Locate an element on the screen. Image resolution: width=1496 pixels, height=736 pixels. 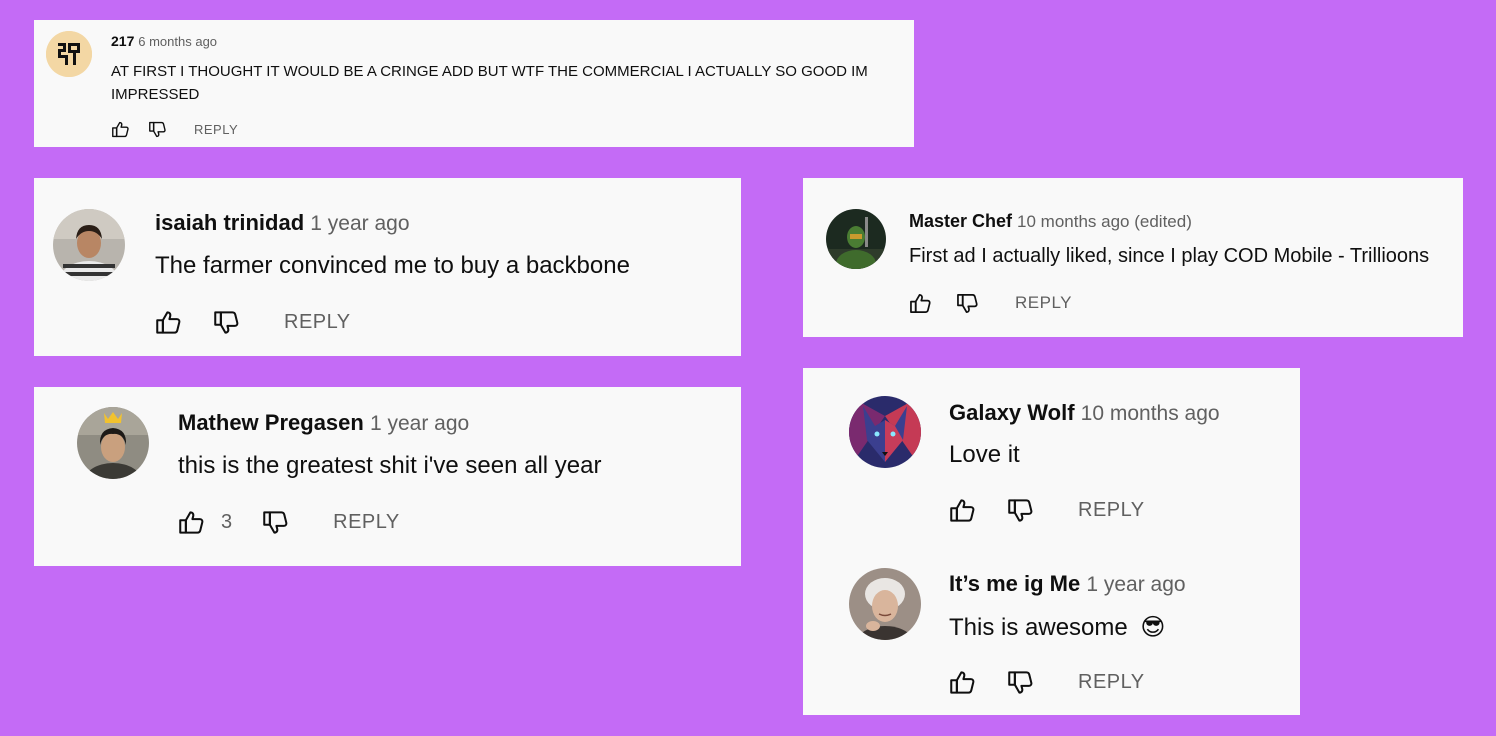
elderly-woman-avatar-icon is located at coordinates (885, 604).